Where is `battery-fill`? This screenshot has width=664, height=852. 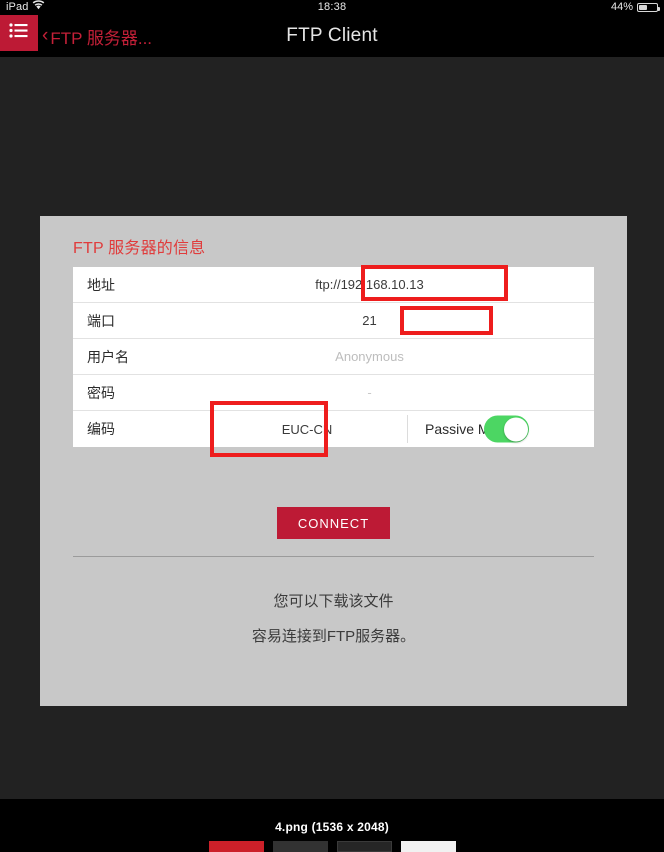 battery-fill is located at coordinates (643, 7).